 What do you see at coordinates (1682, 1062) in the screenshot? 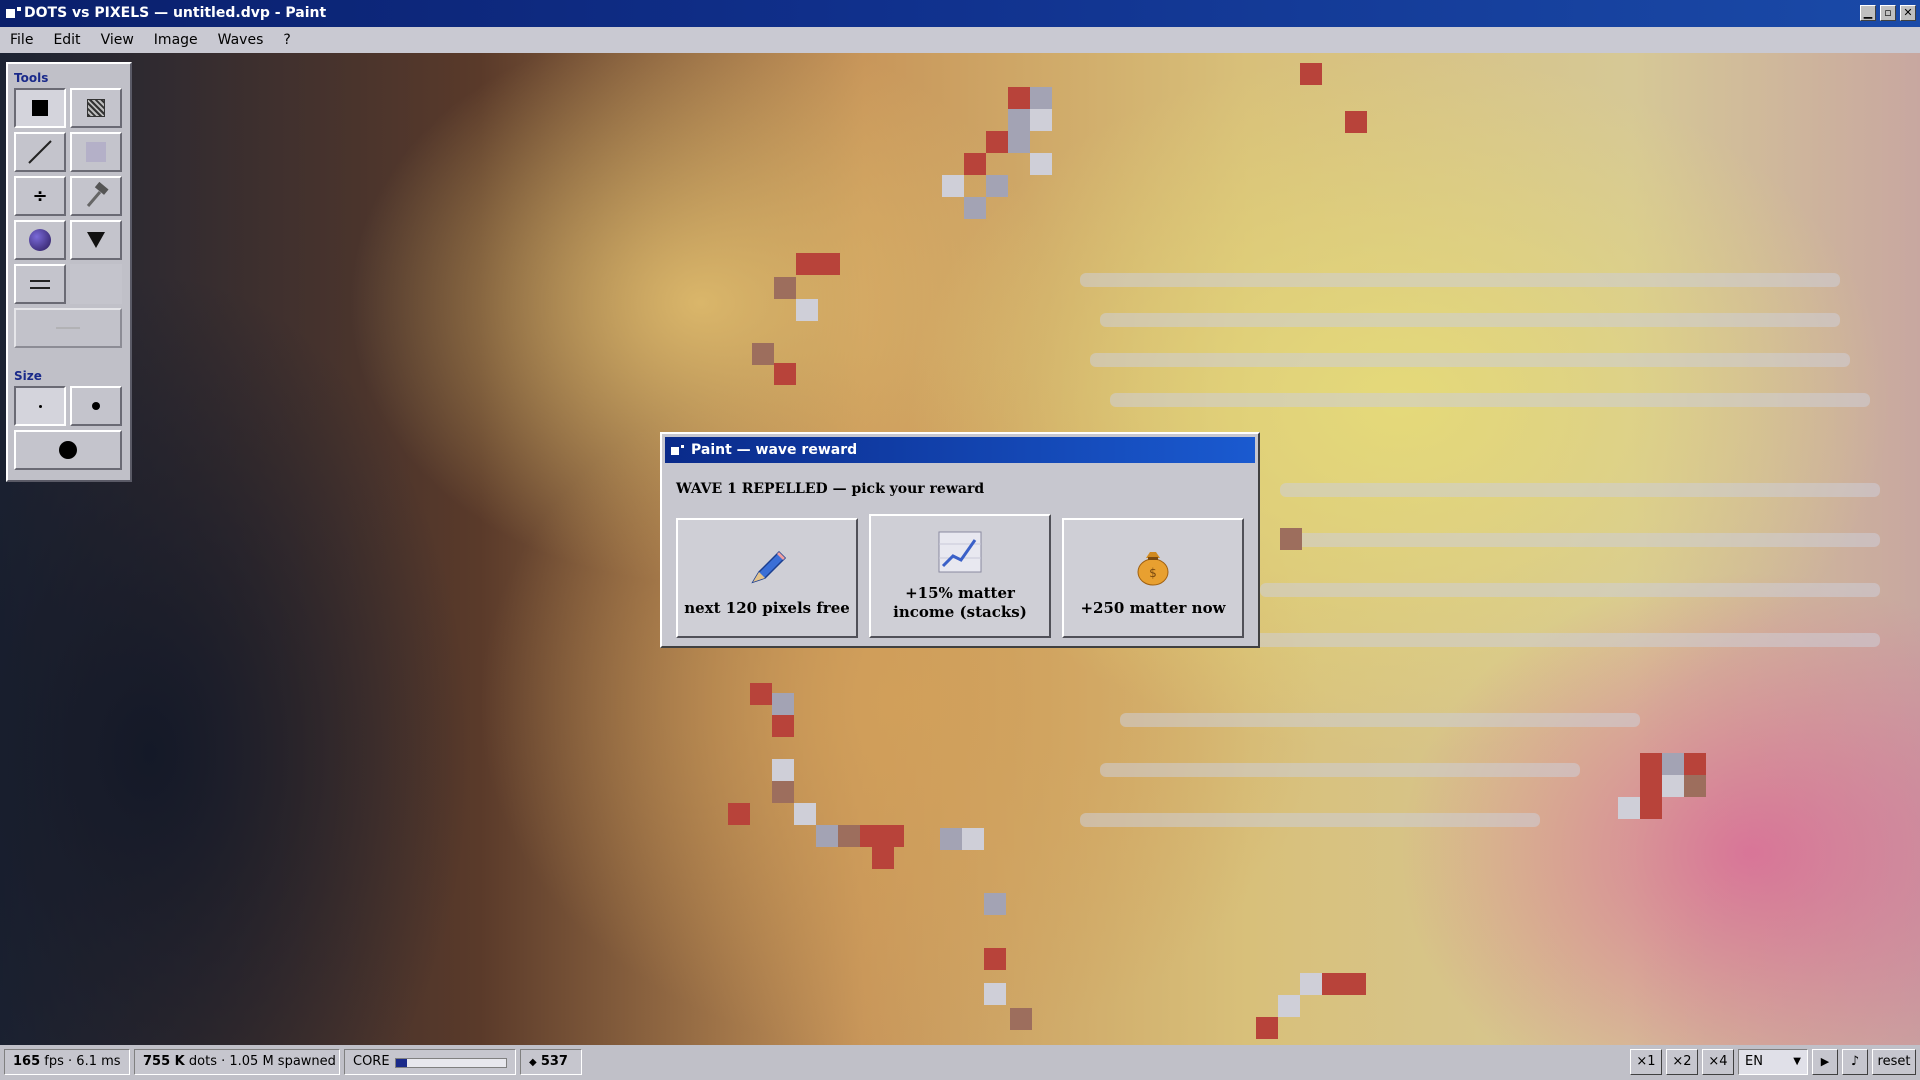
I see `speed-x2-button: ×2` at bounding box center [1682, 1062].